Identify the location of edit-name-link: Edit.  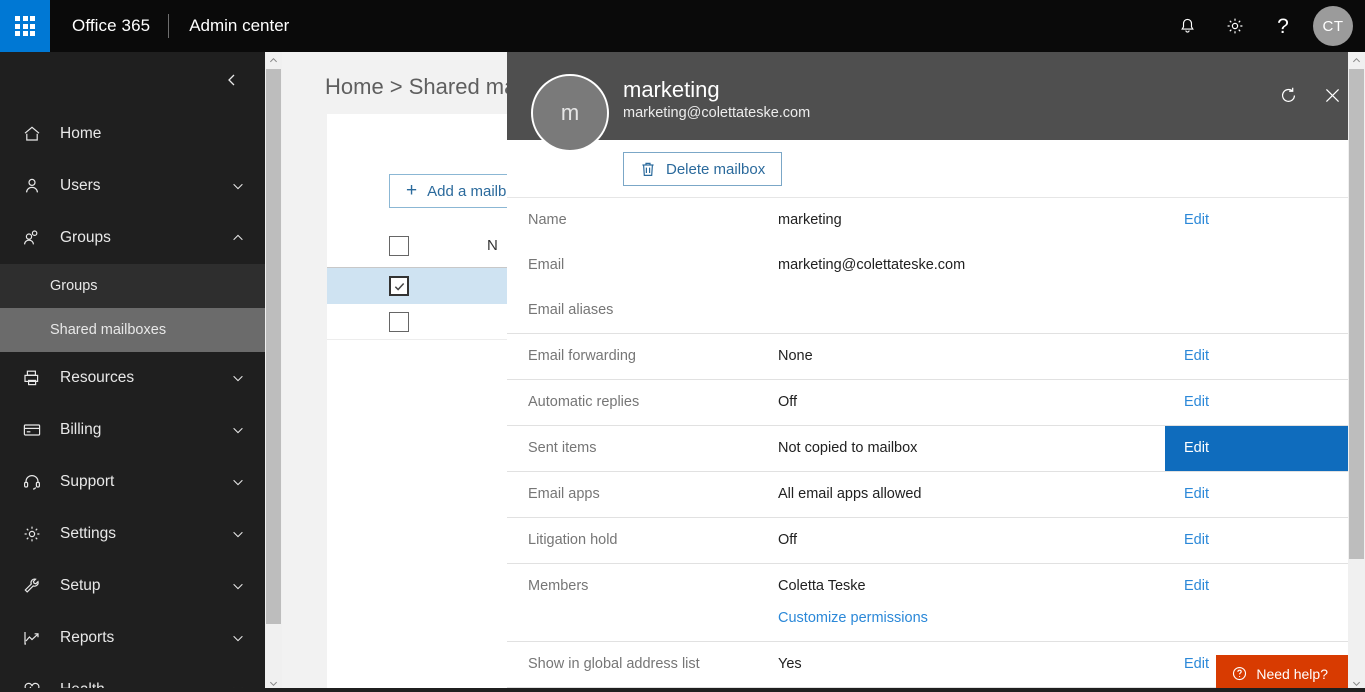
(1265, 220).